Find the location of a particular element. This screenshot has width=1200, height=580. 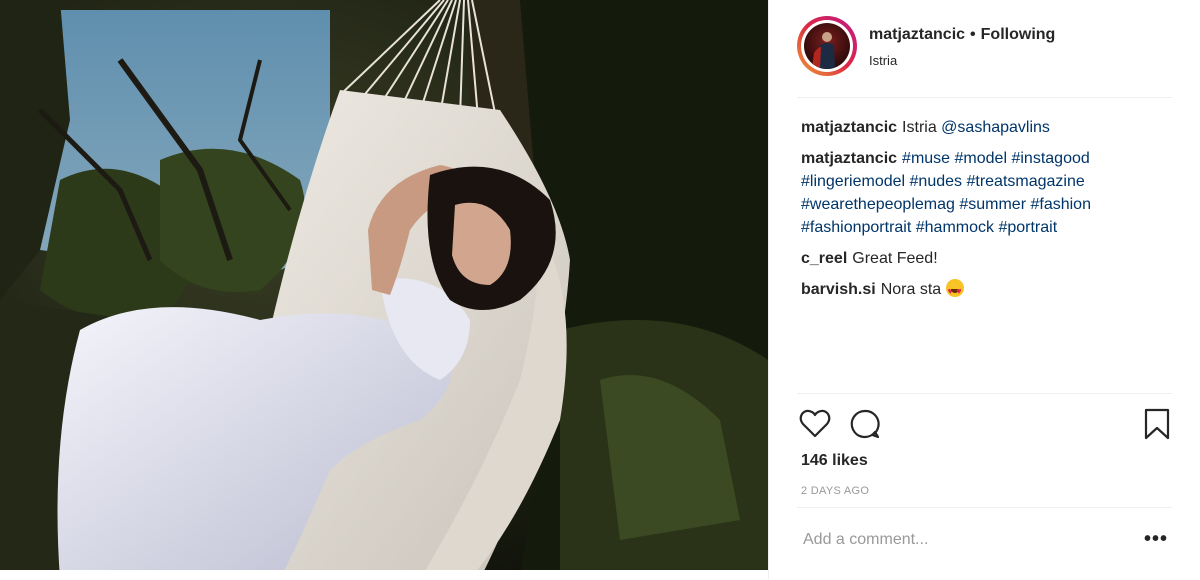

avatar-story-ring is located at coordinates (827, 46).